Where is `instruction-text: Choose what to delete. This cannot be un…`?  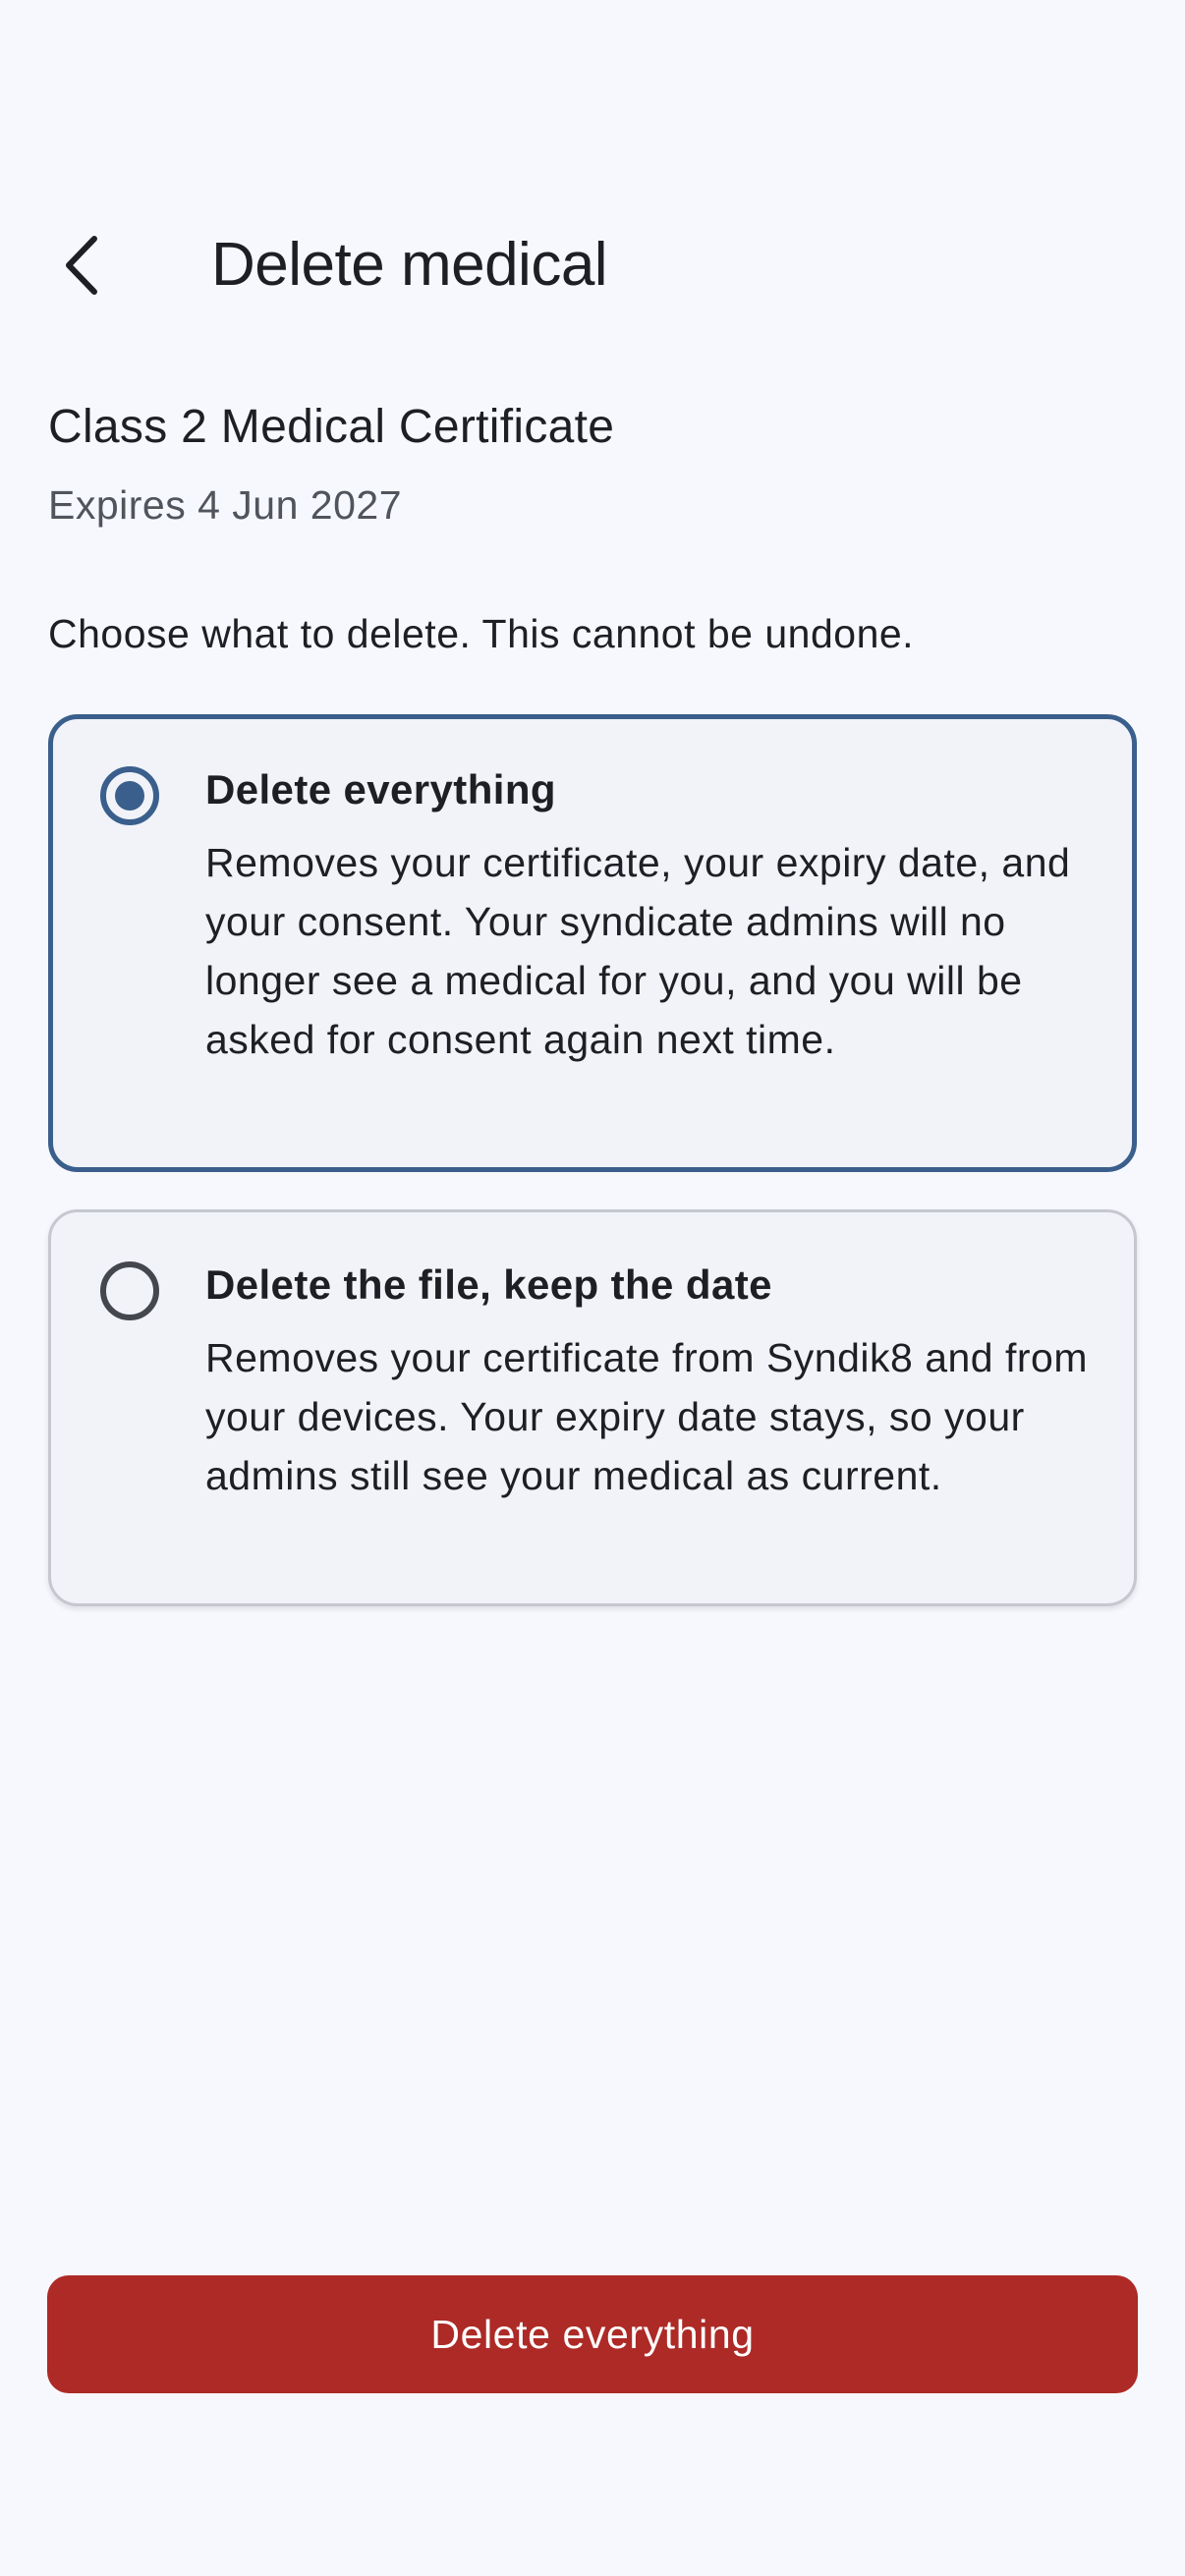 instruction-text: Choose what to delete. This cannot be un… is located at coordinates (482, 633).